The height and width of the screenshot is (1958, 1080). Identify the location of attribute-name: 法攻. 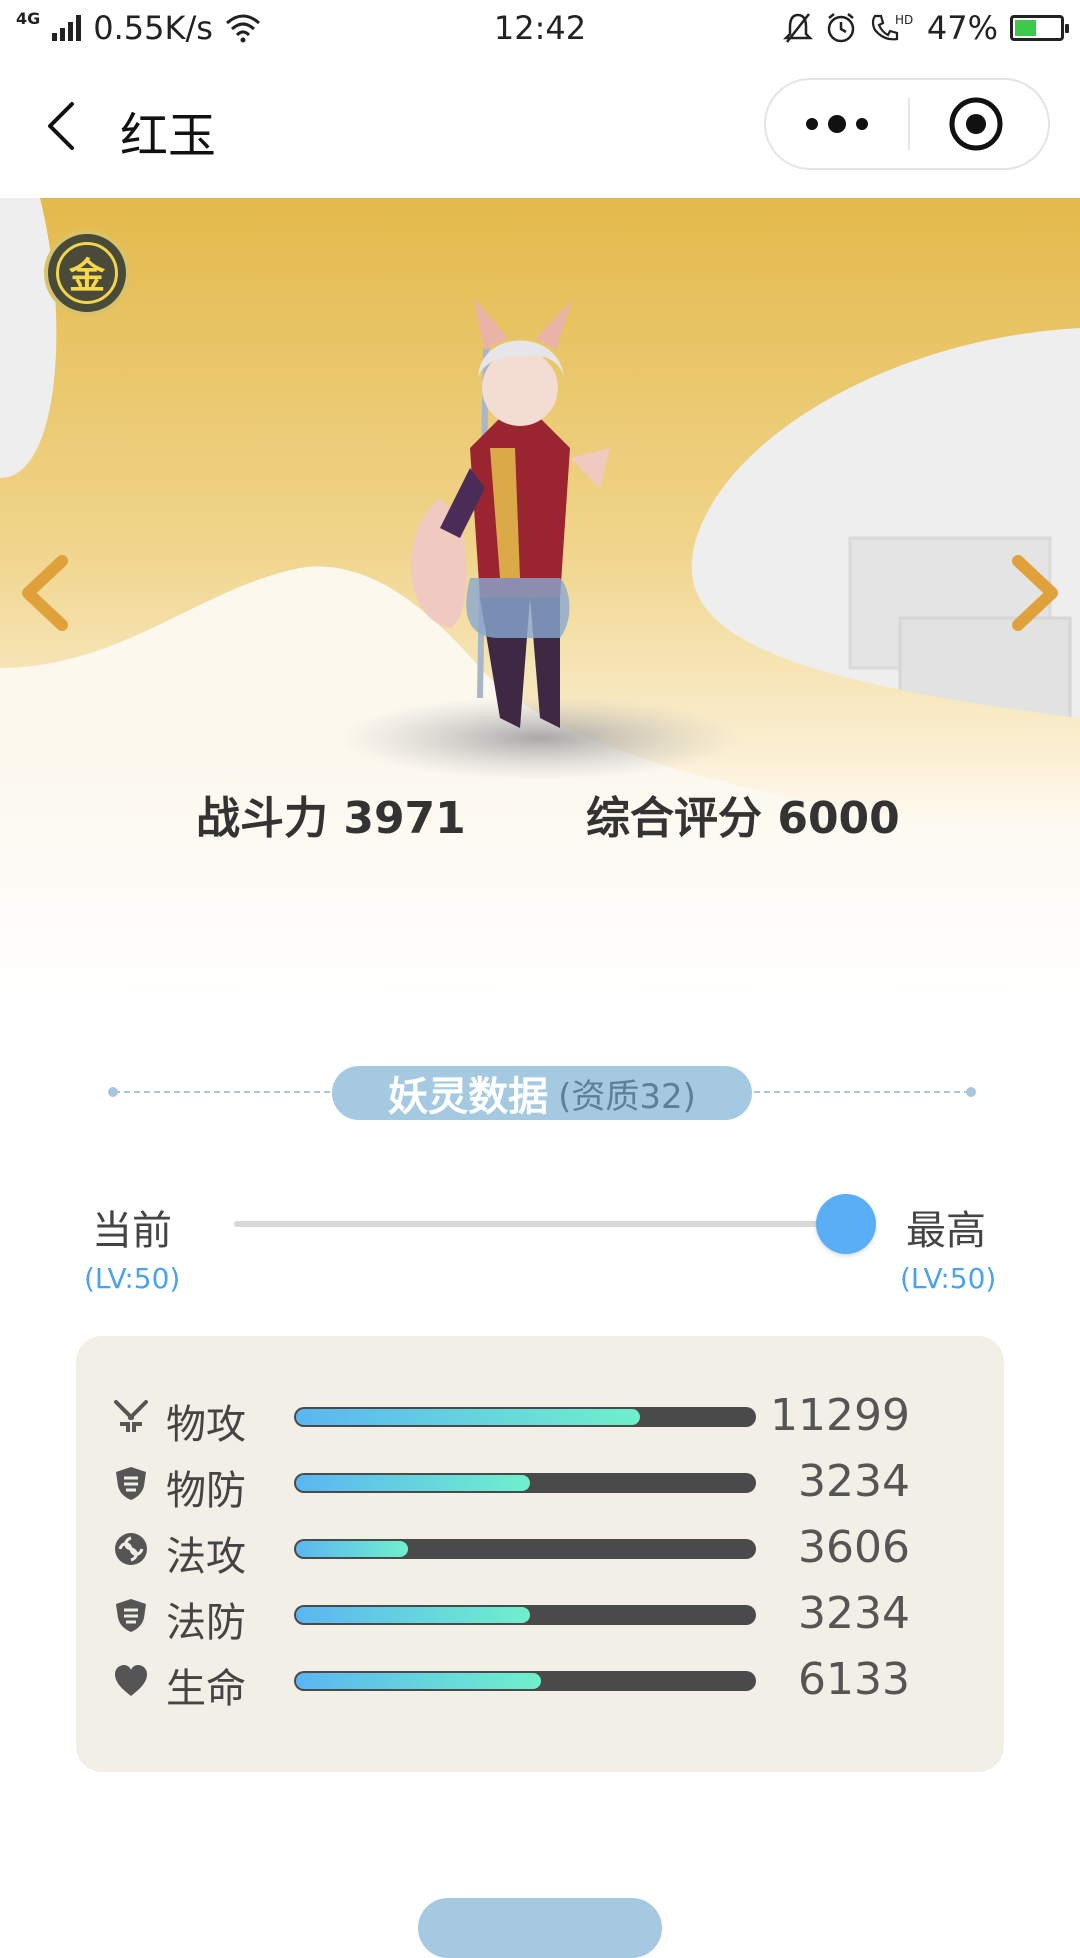
(206, 1557).